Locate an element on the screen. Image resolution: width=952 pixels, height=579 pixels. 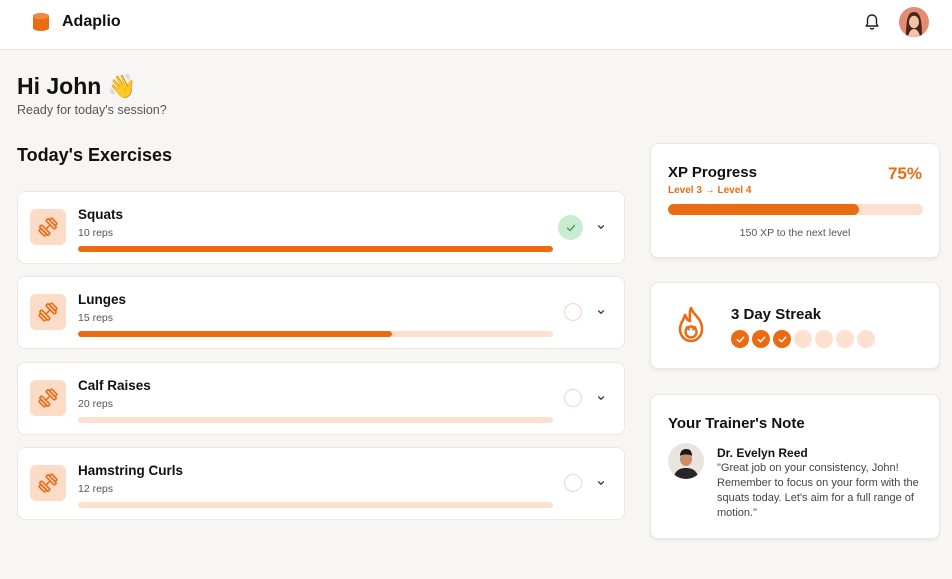
exercise-card-hamstring-curls: Hamstring Curls 12 reps is located at coordinates (321, 483).